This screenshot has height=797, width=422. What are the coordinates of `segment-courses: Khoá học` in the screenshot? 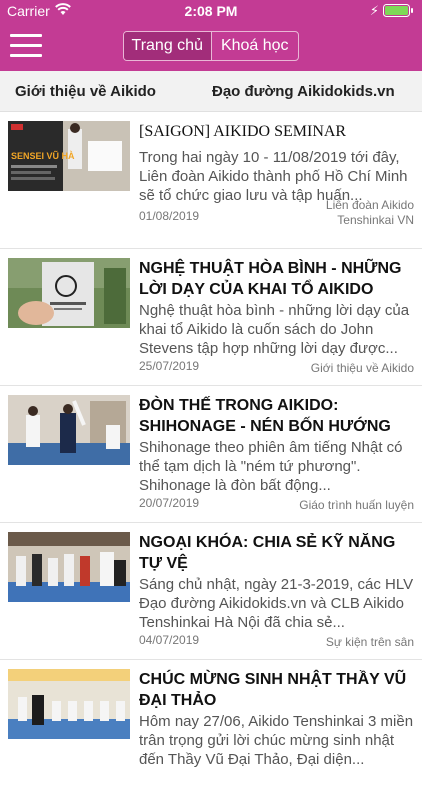 It's located at (255, 46).